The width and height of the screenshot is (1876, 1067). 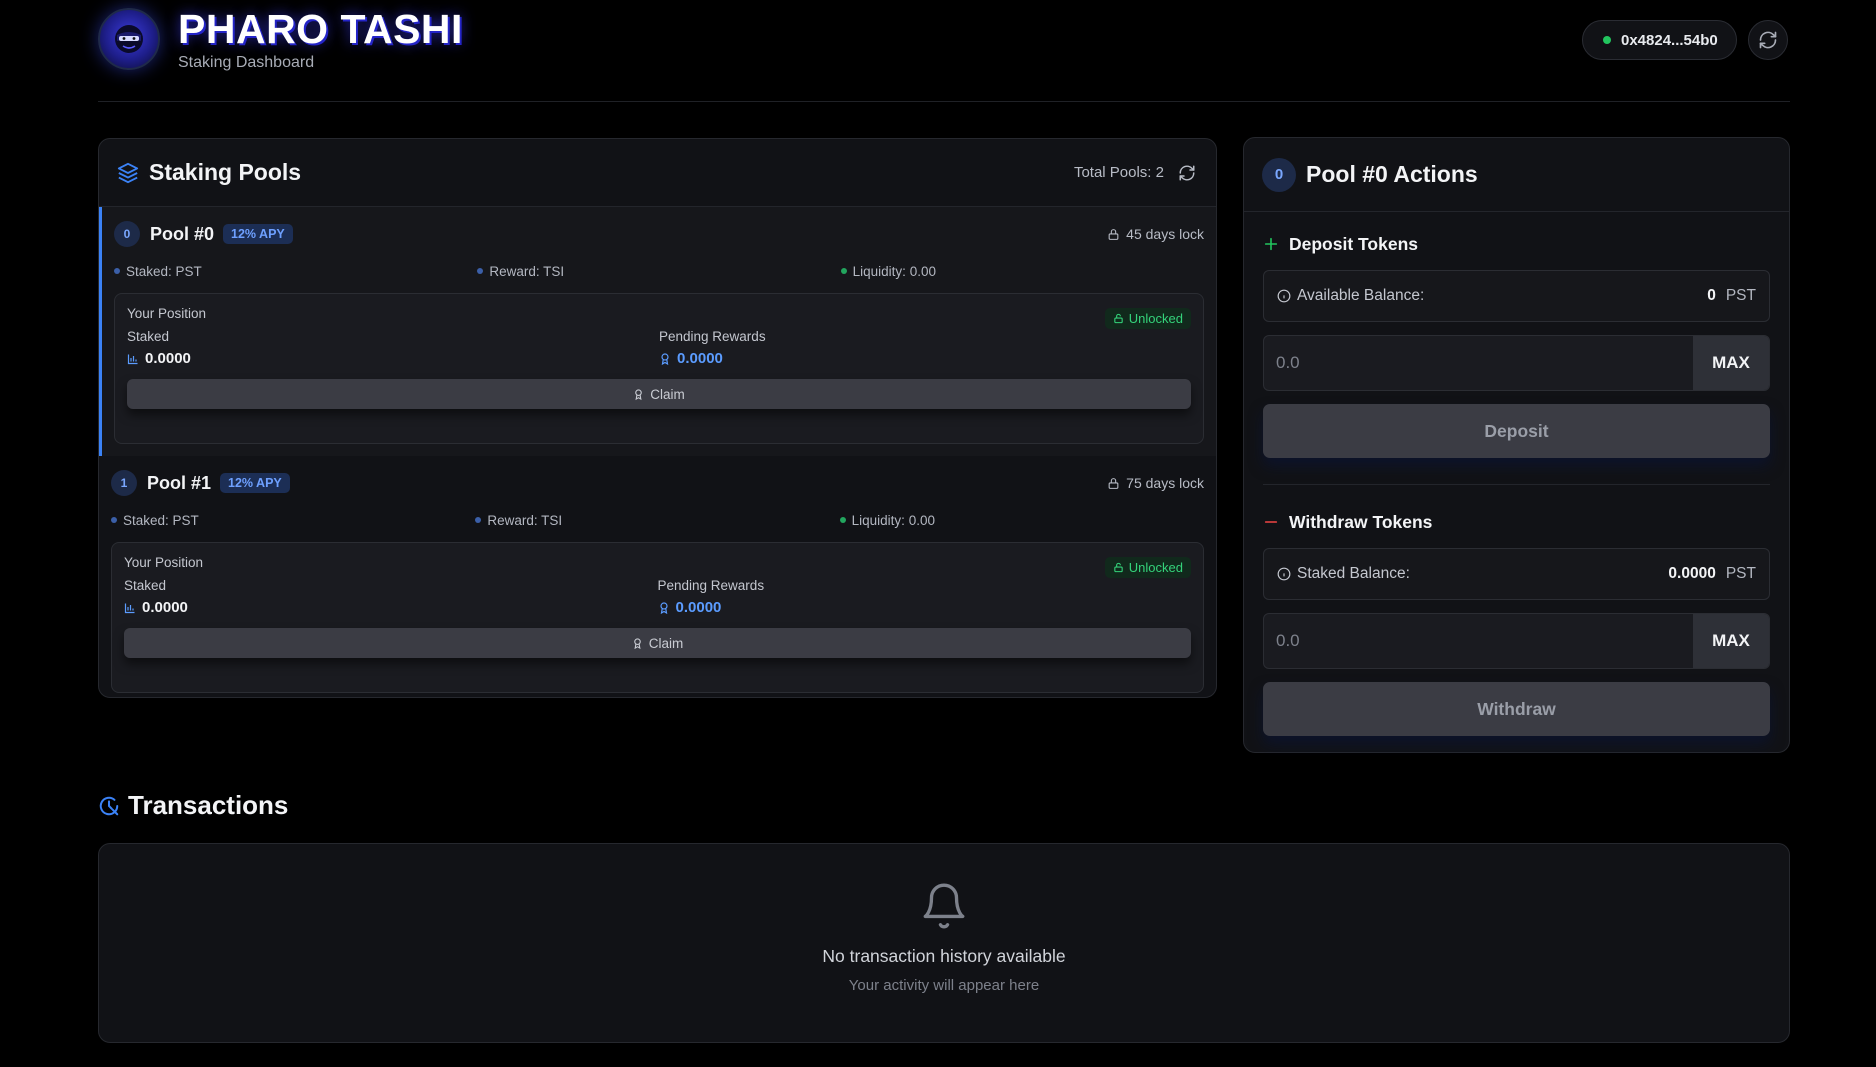 I want to click on minus-icon, so click(x=1271, y=522).